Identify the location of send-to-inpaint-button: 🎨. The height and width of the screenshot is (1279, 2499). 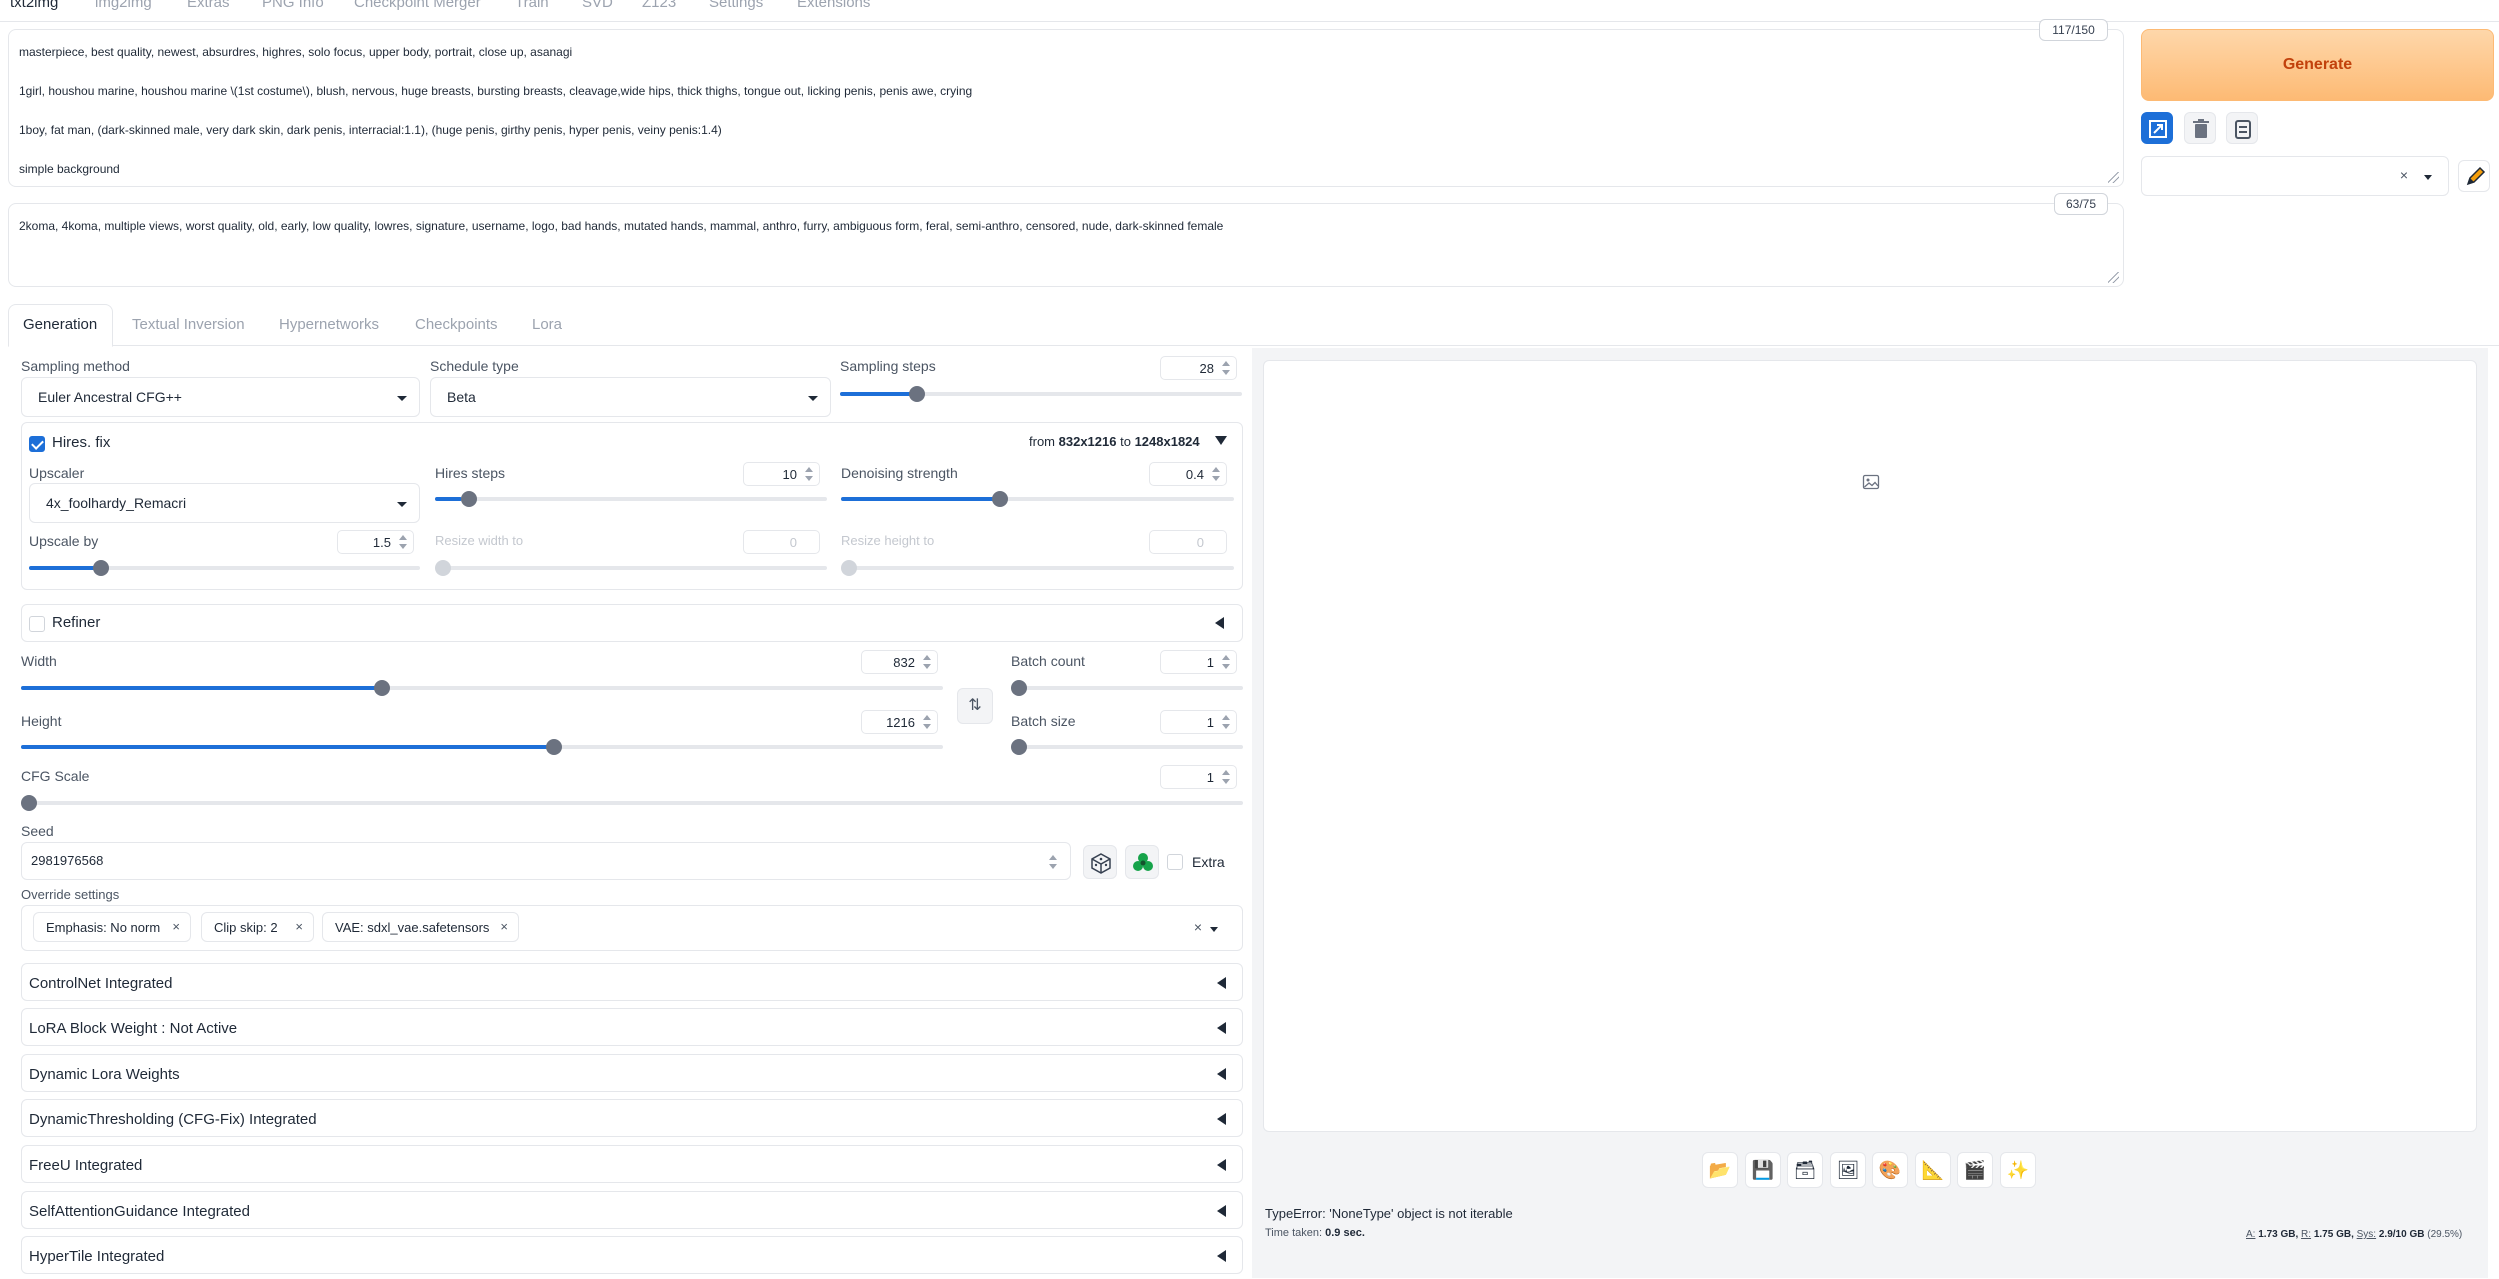
(1890, 1170).